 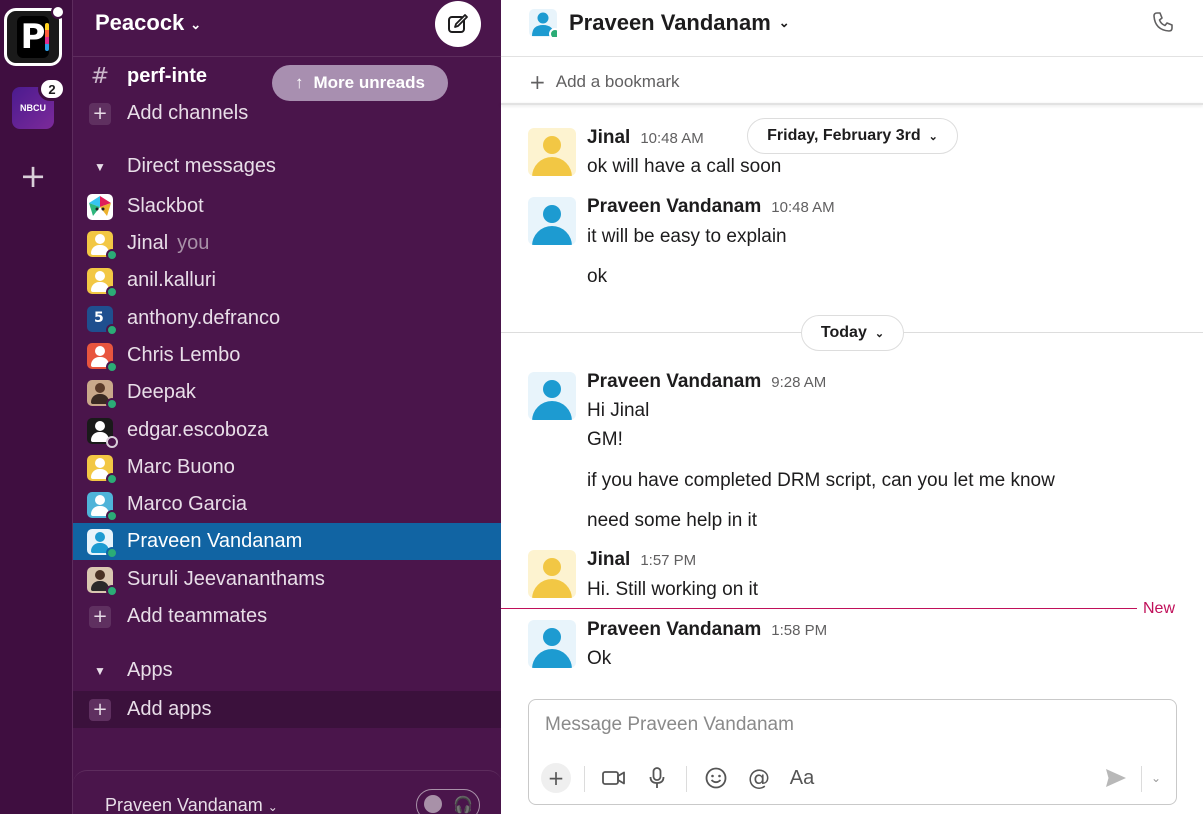 What do you see at coordinates (458, 24) in the screenshot?
I see `compose-button` at bounding box center [458, 24].